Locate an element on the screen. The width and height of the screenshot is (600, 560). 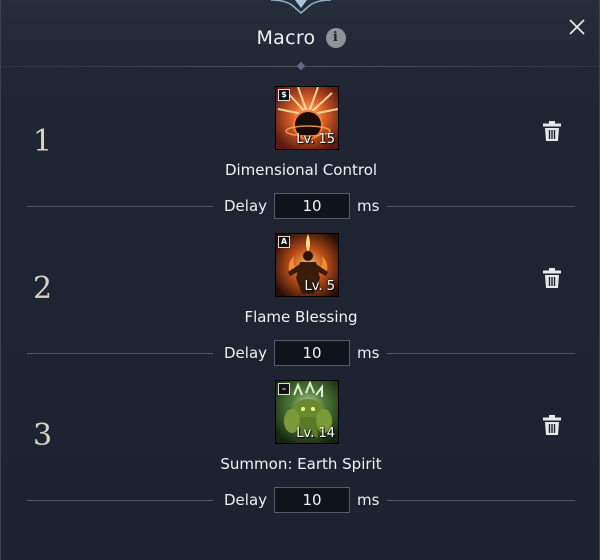
header-divider-ornament is located at coordinates (301, 66).